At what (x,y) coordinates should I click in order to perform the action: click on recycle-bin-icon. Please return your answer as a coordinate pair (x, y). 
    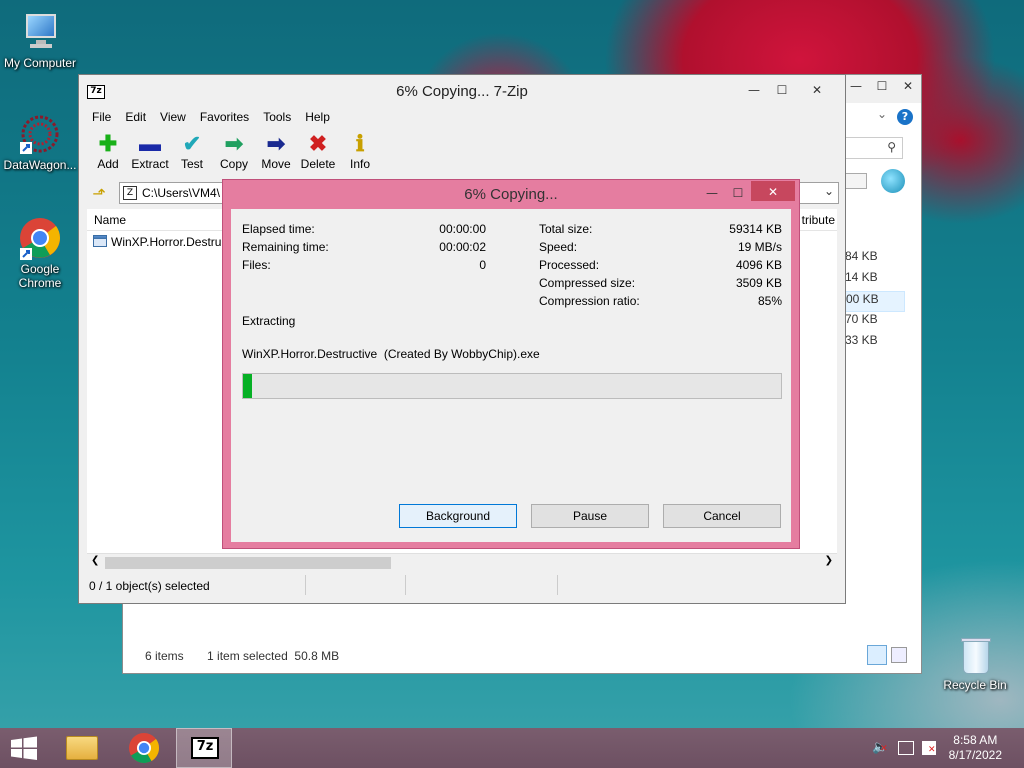
    Looking at the image, I should click on (975, 654).